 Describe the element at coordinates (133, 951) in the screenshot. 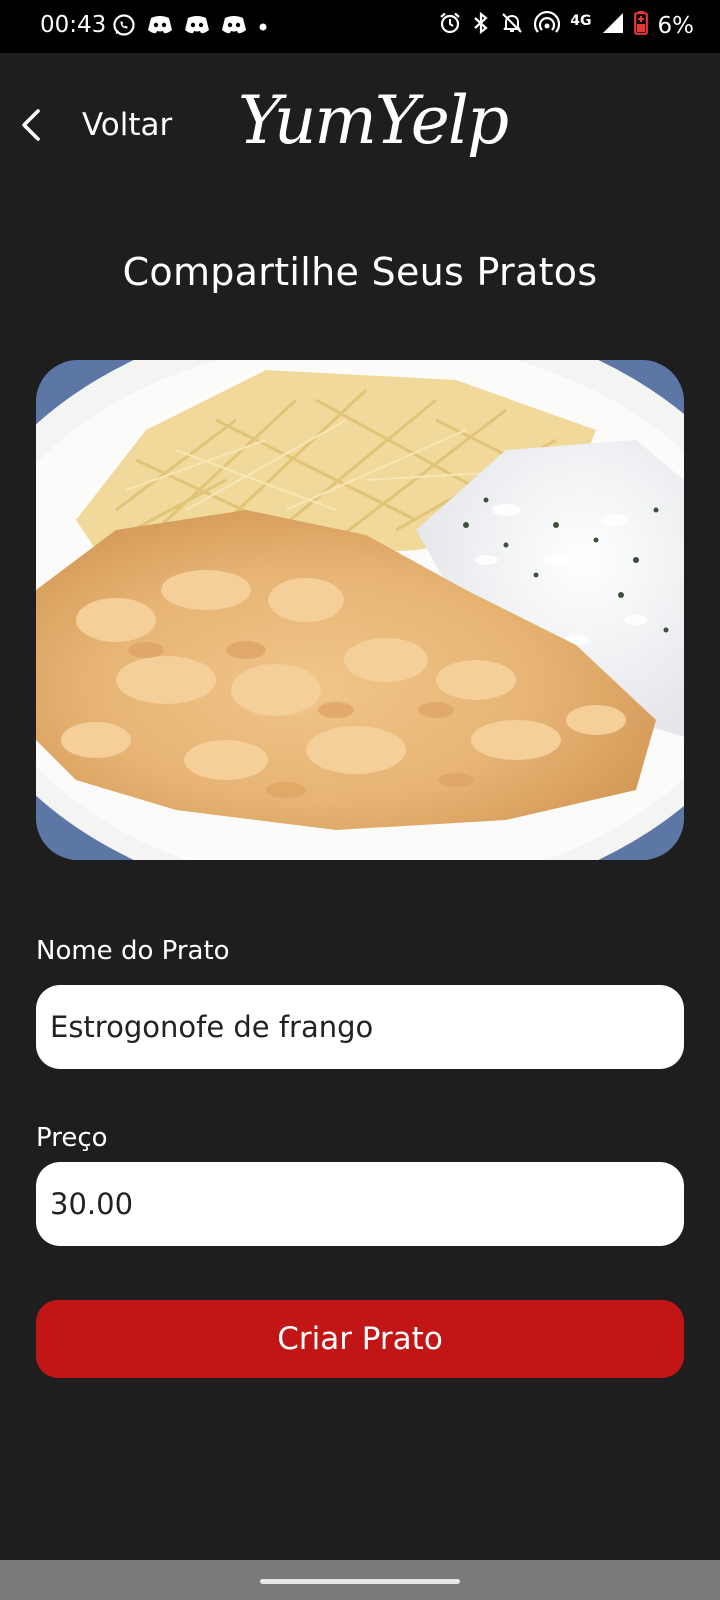

I see `dish-name-label: Nome do Prato` at that location.